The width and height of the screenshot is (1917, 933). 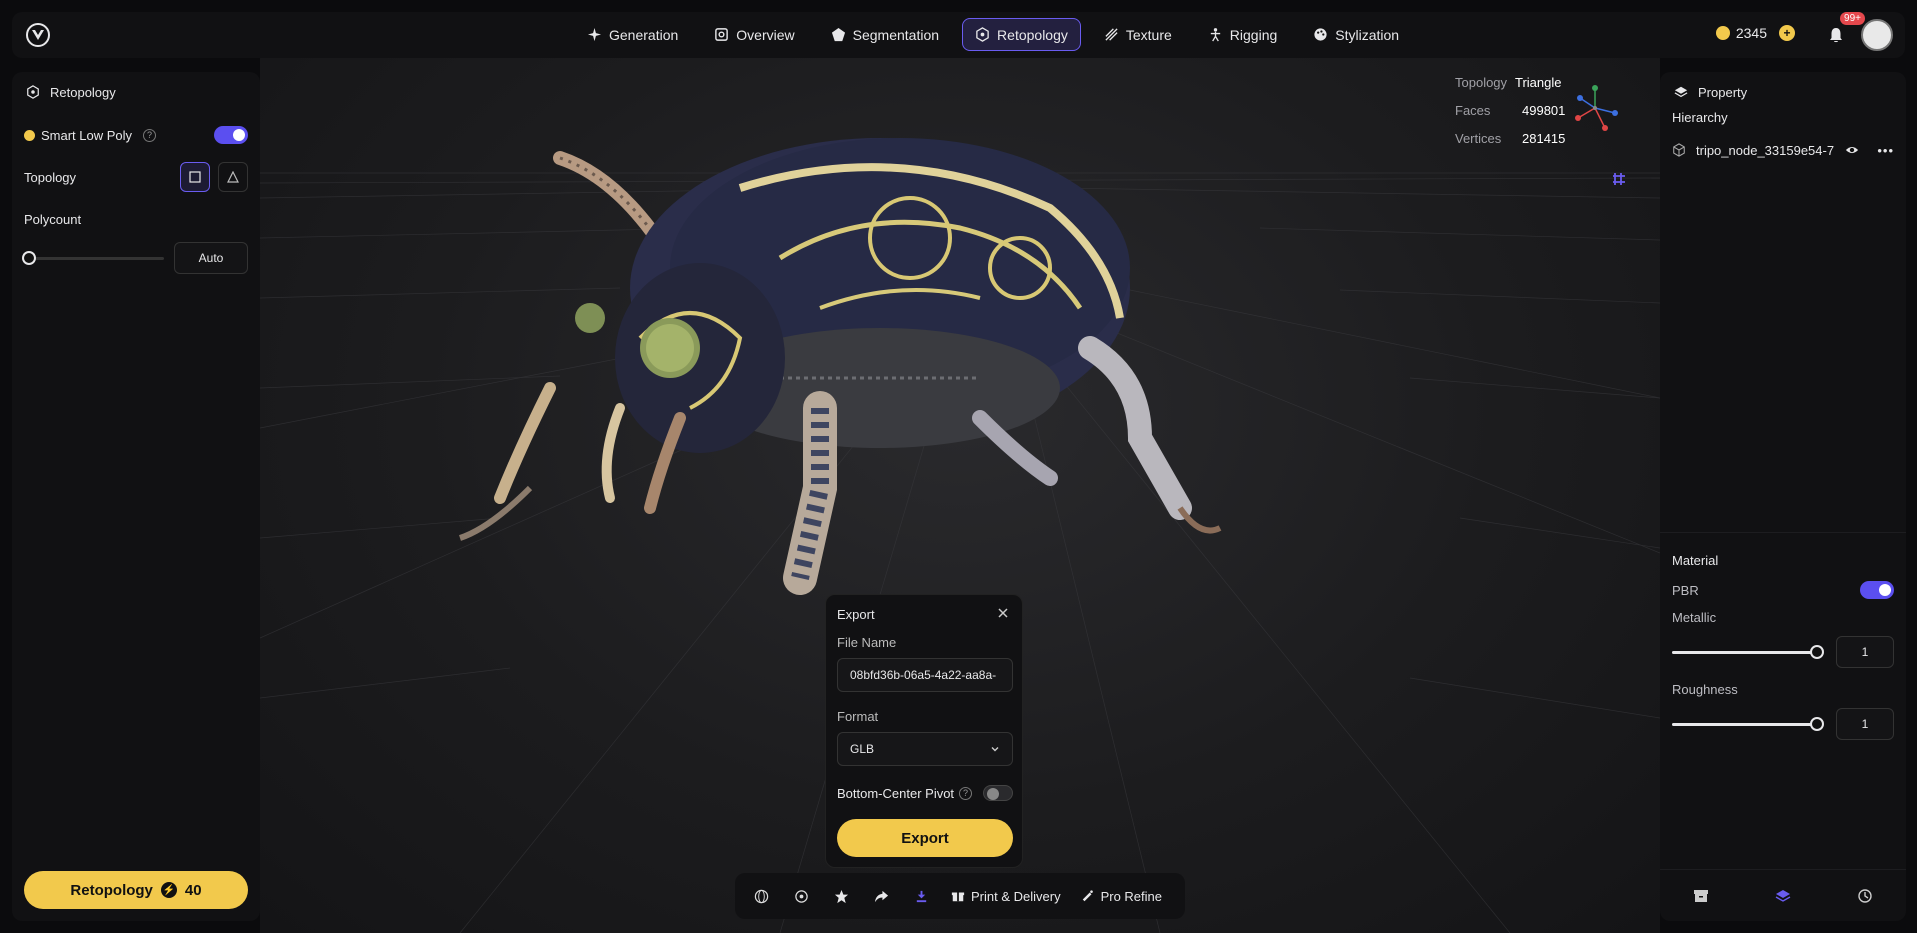 I want to click on bell-icon, so click(x=1836, y=35).